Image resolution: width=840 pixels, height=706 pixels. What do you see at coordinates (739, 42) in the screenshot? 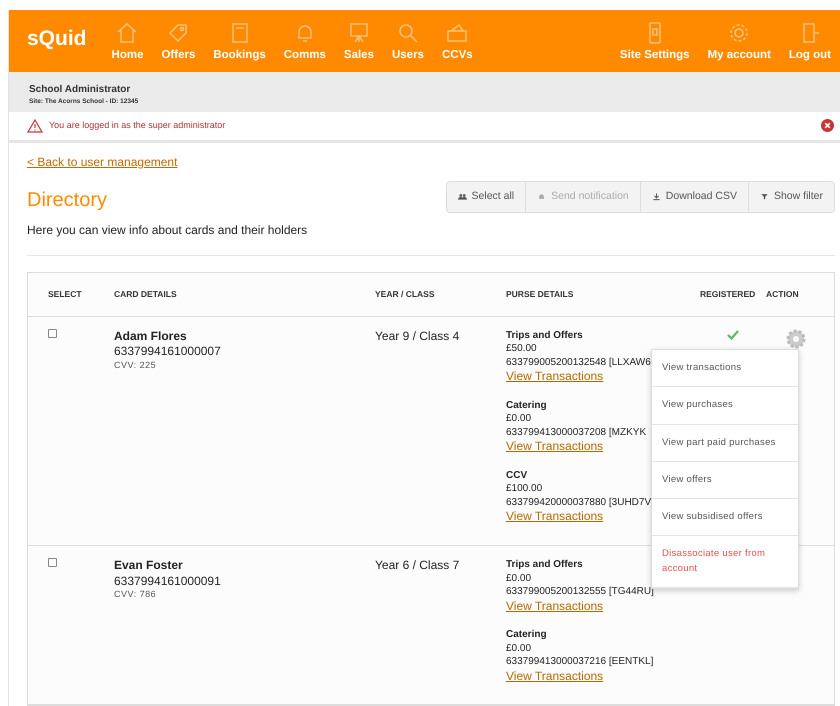
I see `nav-link: My account` at bounding box center [739, 42].